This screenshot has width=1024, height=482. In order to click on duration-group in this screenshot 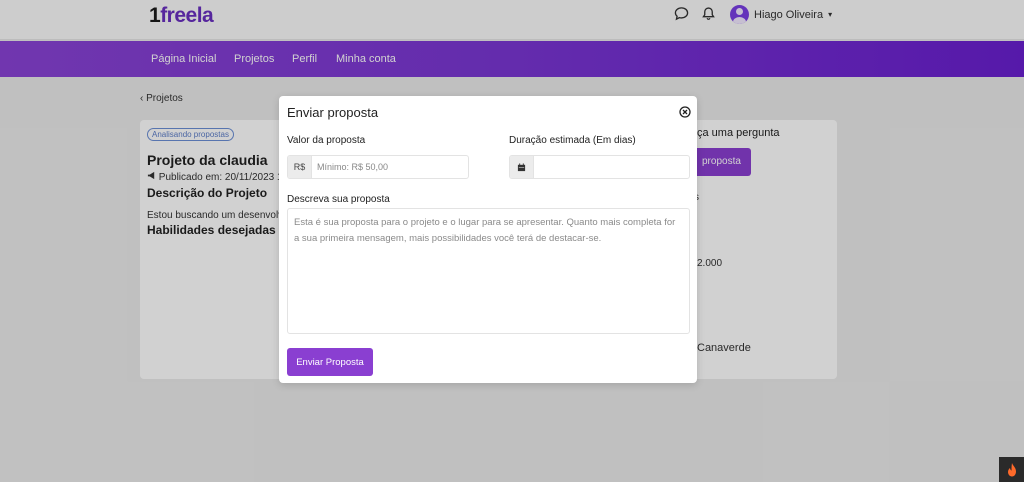, I will do `click(599, 167)`.